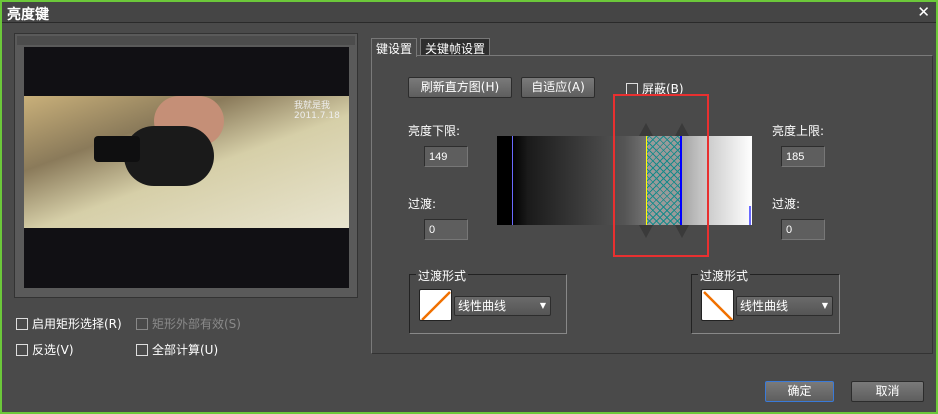  What do you see at coordinates (53, 350) in the screenshot?
I see `invert-label: 反选(V)` at bounding box center [53, 350].